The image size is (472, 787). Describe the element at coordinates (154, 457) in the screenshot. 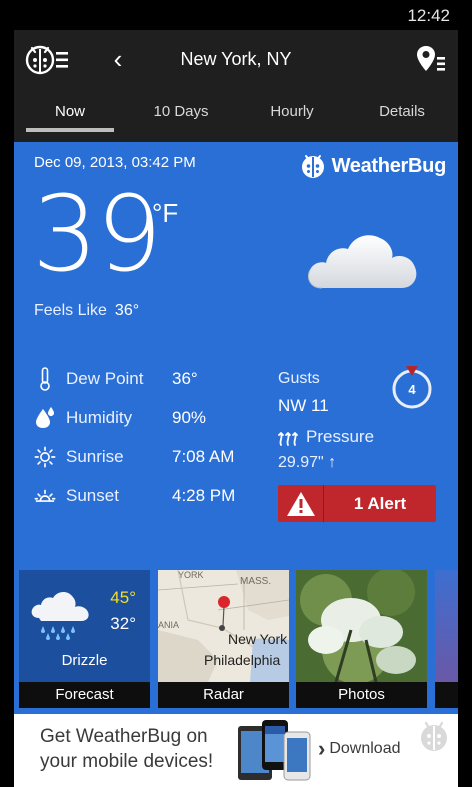

I see `stat-sunrise: Sunrise 7:08 AM` at that location.